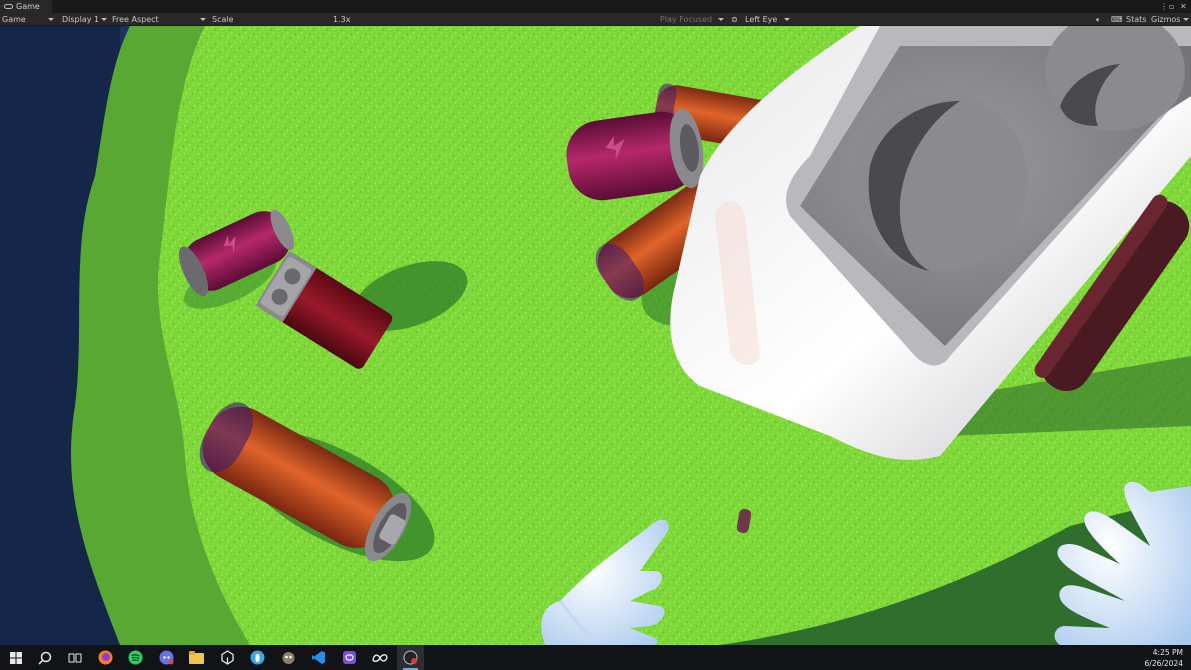 The height and width of the screenshot is (670, 1191). I want to click on play-mode-label: Play Focused, so click(686, 19).